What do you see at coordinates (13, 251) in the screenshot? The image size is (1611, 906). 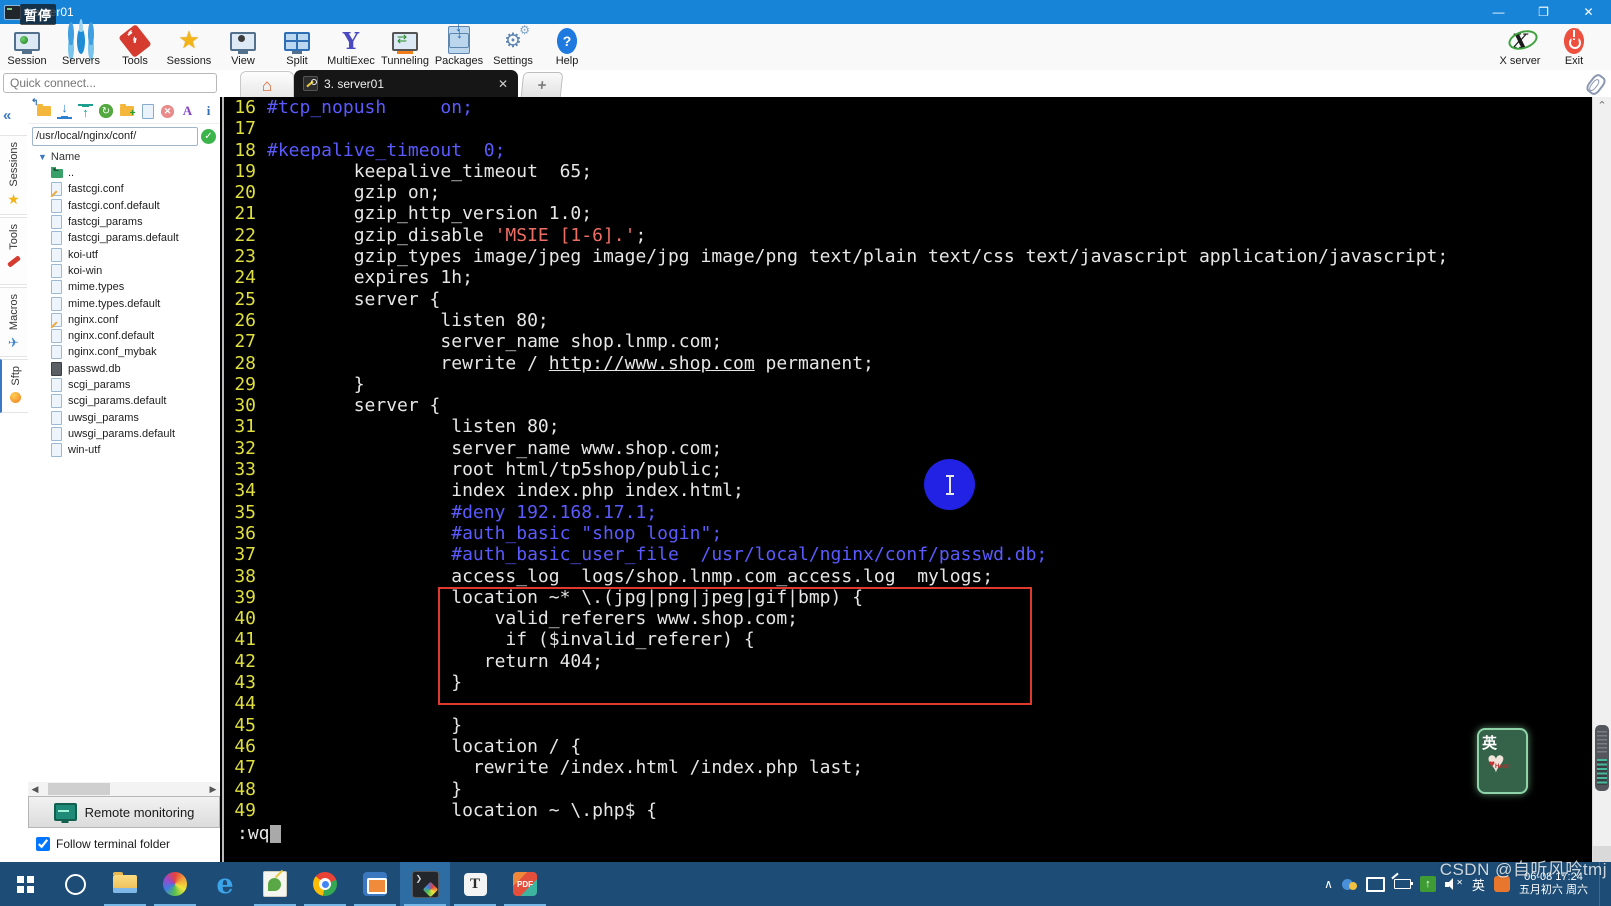 I see `sidebar-tab-tools: Tools` at bounding box center [13, 251].